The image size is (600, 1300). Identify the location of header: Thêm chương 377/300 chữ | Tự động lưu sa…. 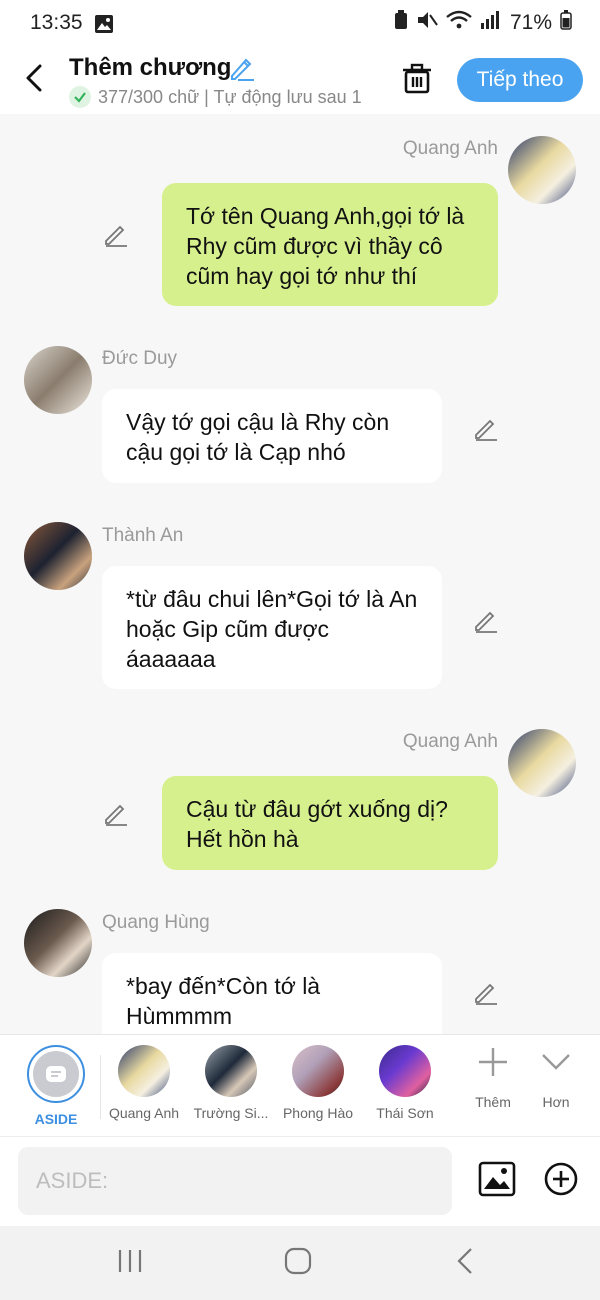
(300, 81).